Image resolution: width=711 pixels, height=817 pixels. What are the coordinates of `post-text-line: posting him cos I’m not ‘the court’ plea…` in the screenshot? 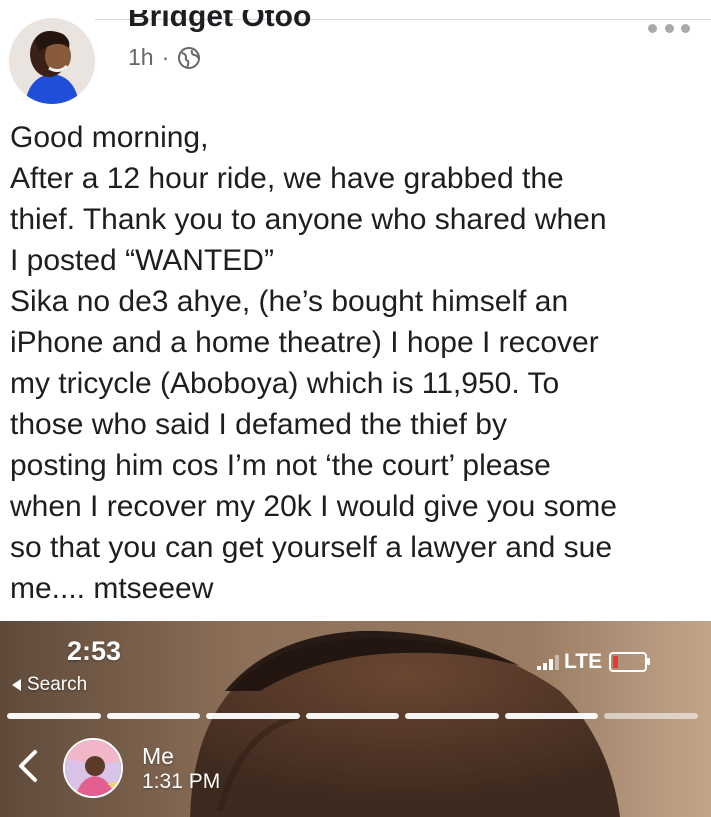 It's located at (280, 465).